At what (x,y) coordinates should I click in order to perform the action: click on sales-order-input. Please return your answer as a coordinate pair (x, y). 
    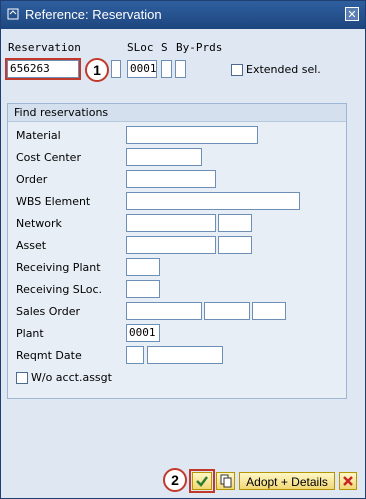
    Looking at the image, I should click on (164, 311).